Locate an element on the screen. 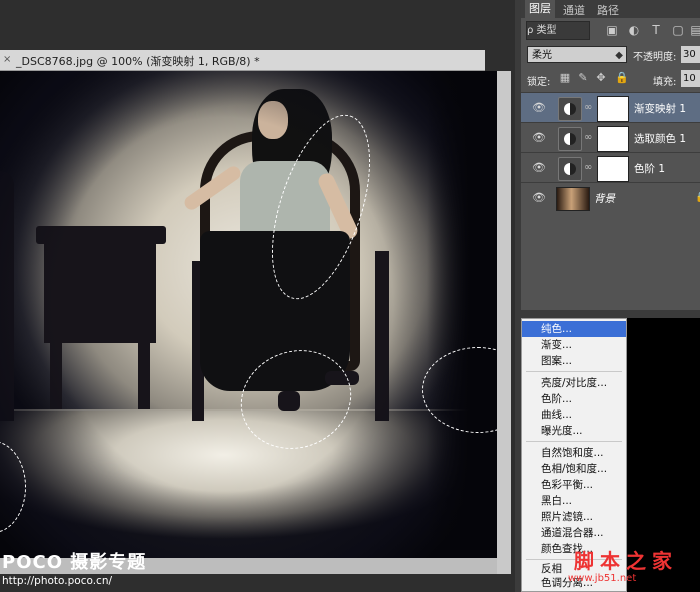 This screenshot has width=700, height=592. tab-paths: 路径 is located at coordinates (608, 10).